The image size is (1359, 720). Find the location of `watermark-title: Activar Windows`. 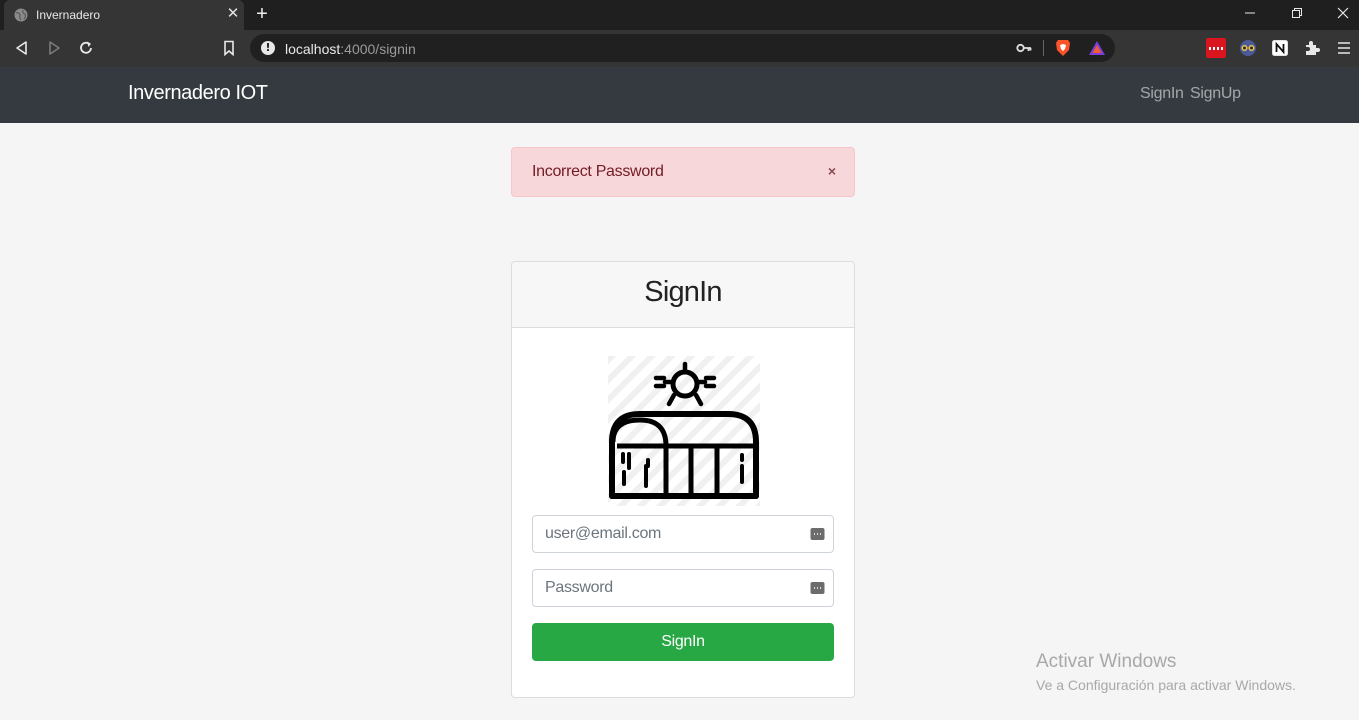

watermark-title: Activar Windows is located at coordinates (1106, 661).